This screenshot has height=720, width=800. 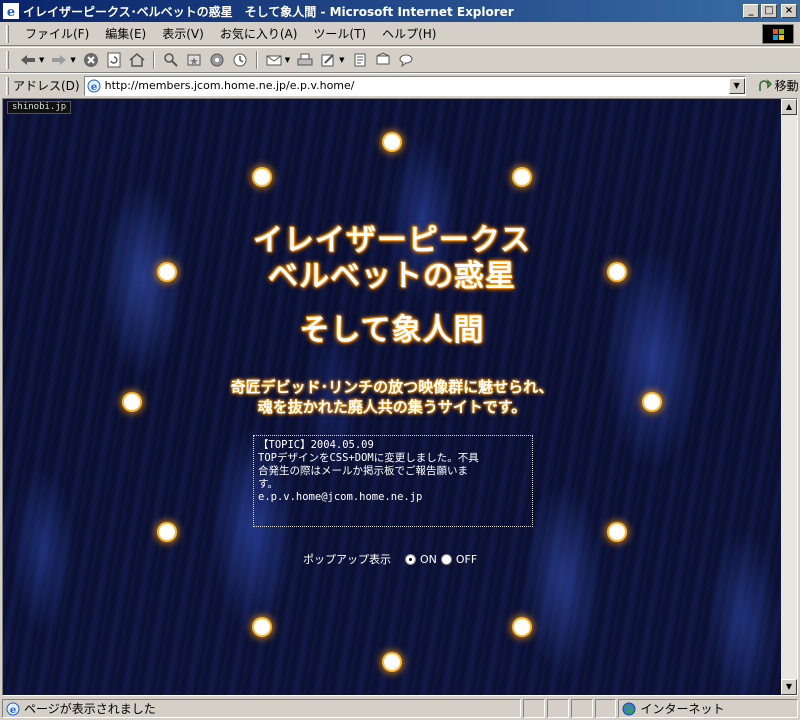 I want to click on ie-icon: e, so click(x=11, y=11).